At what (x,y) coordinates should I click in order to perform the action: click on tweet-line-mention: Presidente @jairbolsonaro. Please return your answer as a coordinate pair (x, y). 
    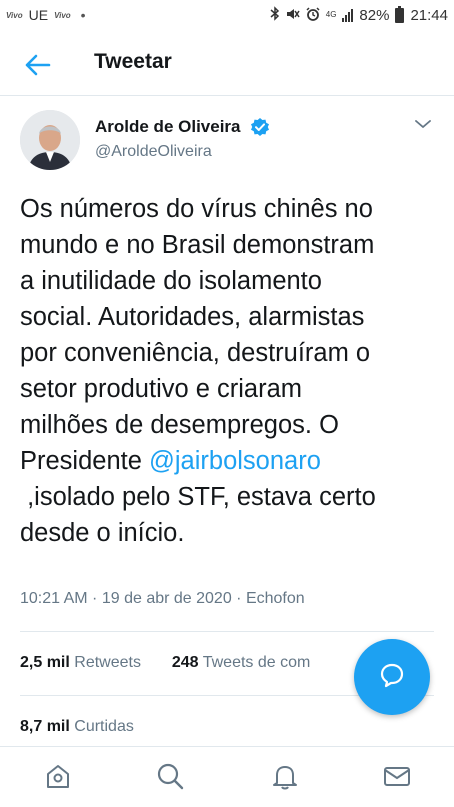
    Looking at the image, I should click on (230, 461).